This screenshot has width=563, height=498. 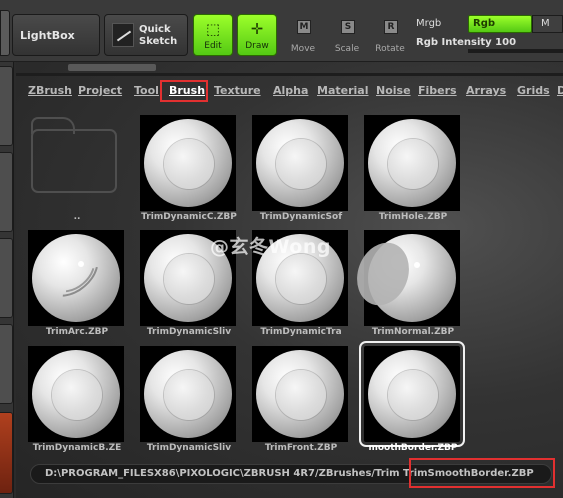 I want to click on draw-button: ✛ Draw, so click(x=257, y=35).